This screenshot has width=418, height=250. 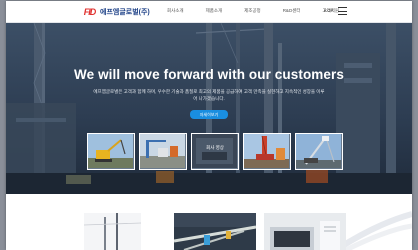 What do you see at coordinates (292, 11) in the screenshot?
I see `nav-item-rnd: R&D센터` at bounding box center [292, 11].